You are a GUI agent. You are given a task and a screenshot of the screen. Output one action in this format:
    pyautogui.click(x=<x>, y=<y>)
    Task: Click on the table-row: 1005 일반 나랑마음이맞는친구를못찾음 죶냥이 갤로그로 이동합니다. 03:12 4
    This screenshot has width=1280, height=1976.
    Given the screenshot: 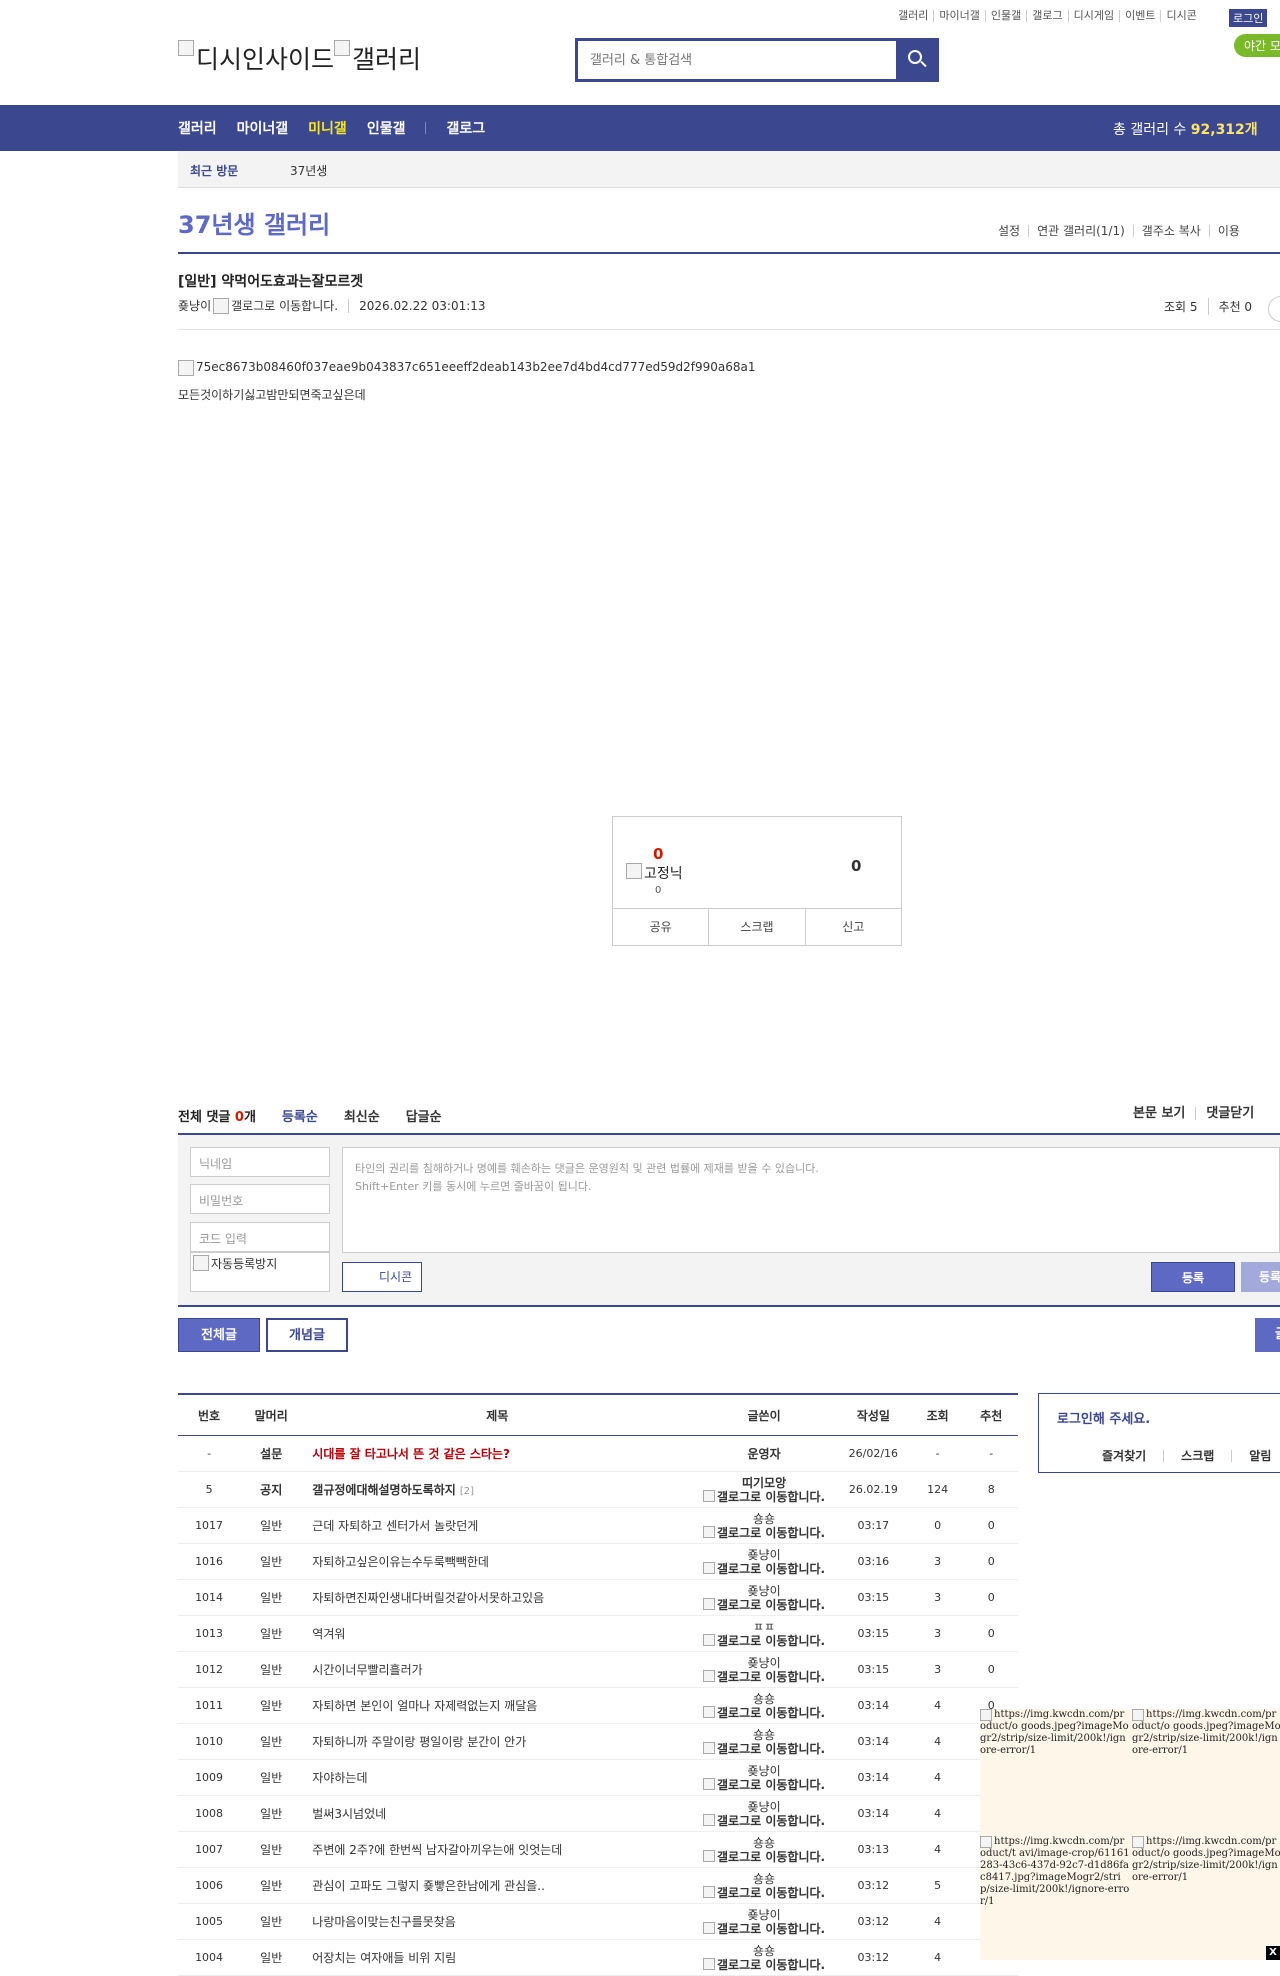 What is the action you would take?
    pyautogui.click(x=598, y=1921)
    